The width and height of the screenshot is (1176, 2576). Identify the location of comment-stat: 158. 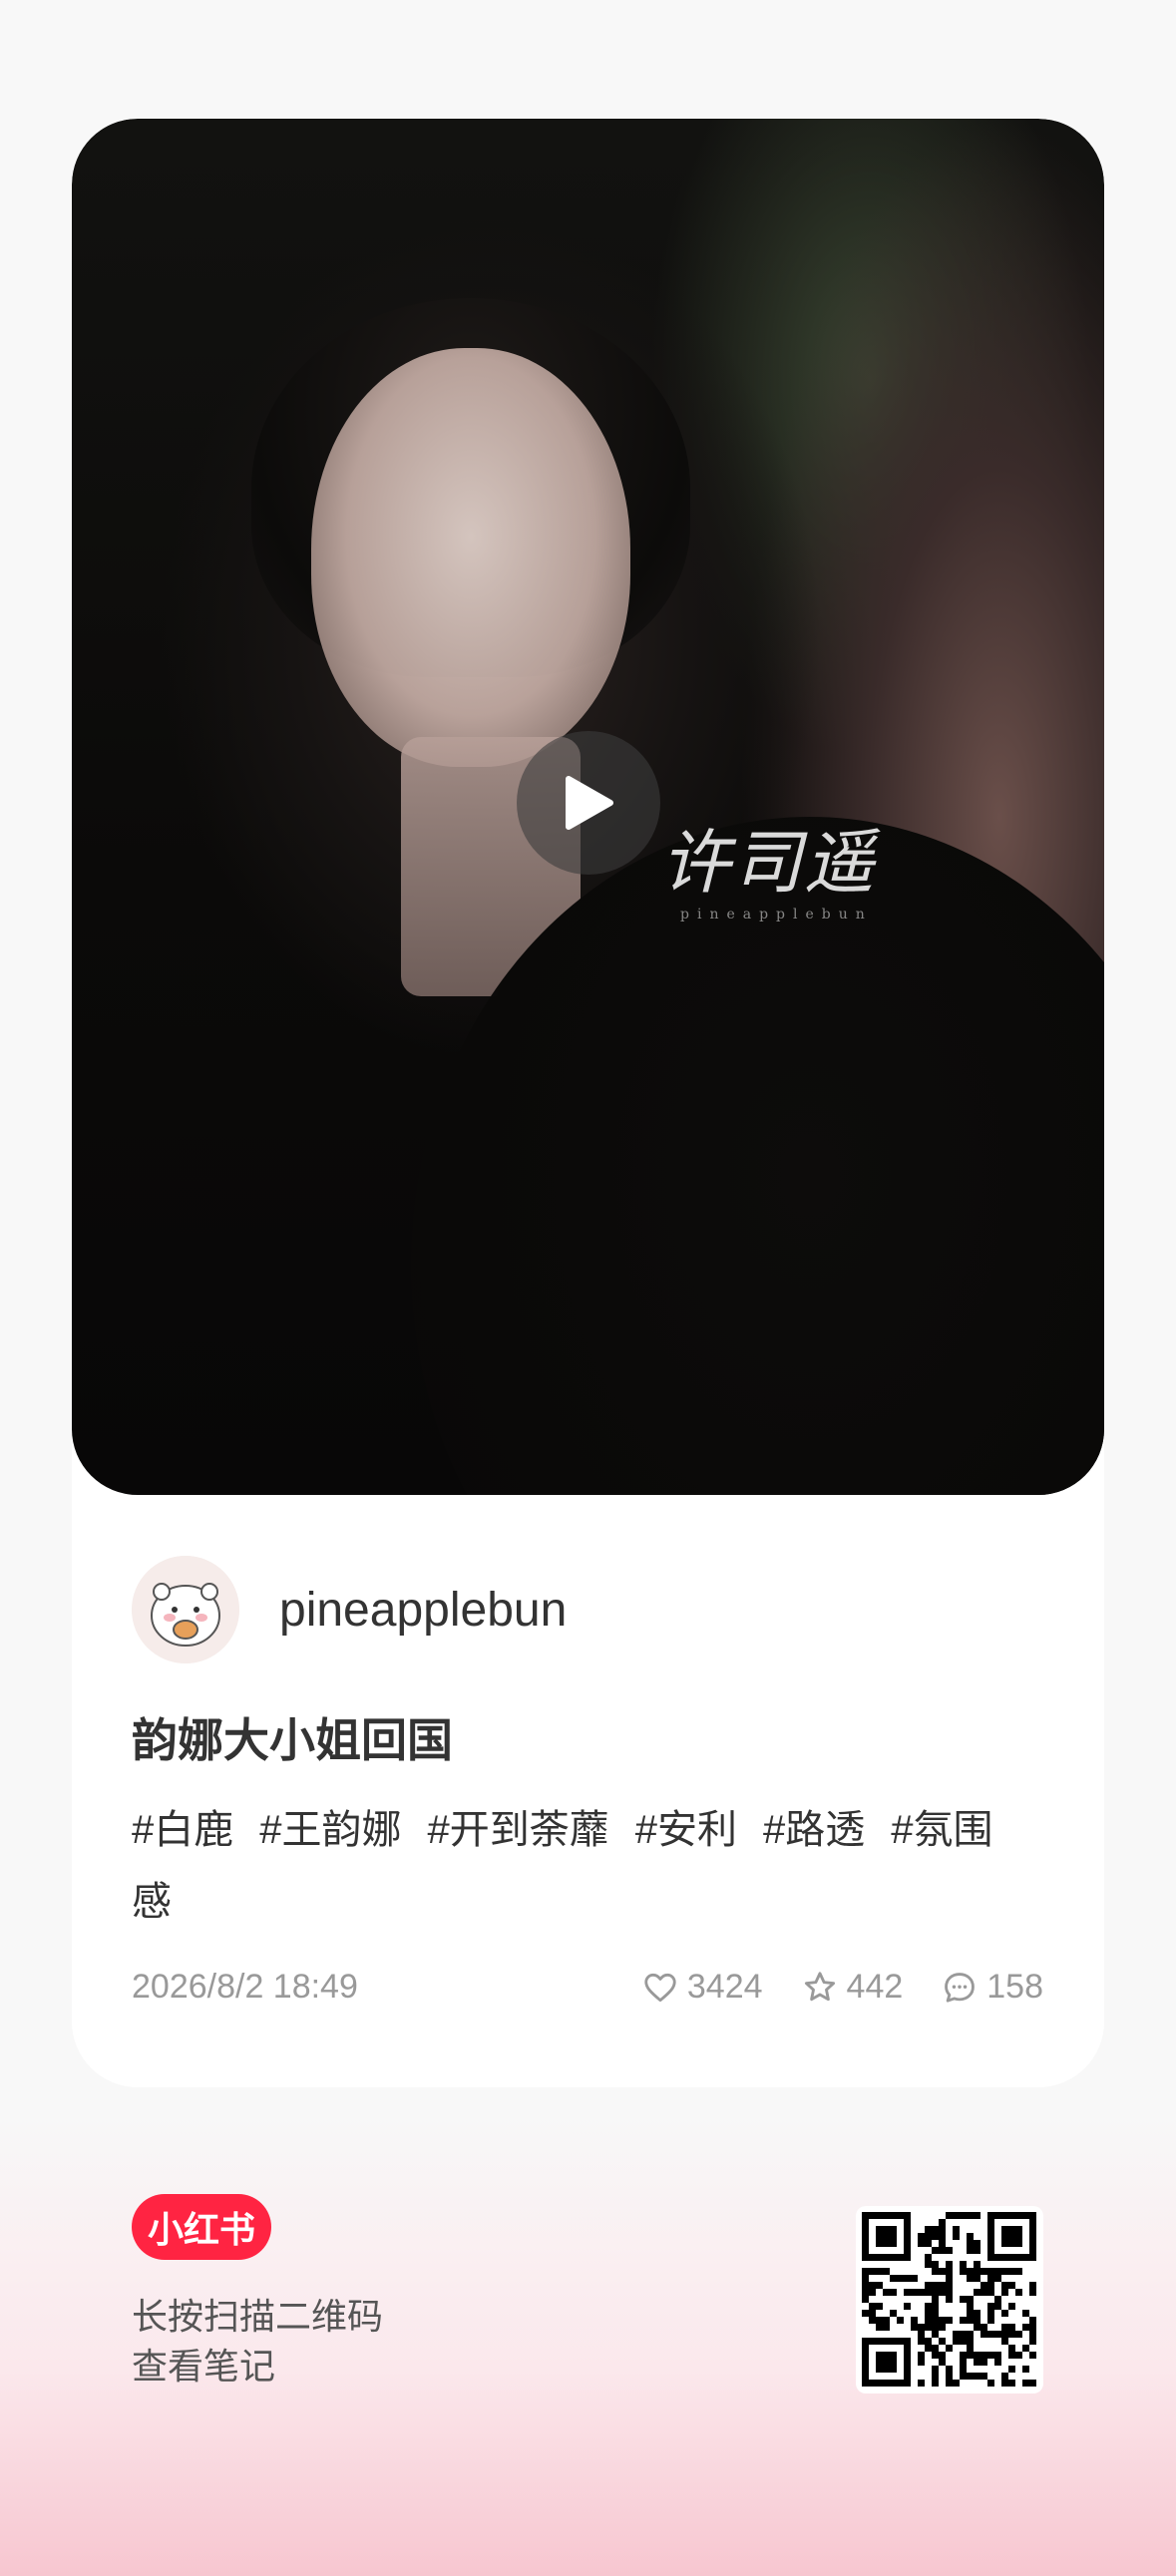
(992, 1988).